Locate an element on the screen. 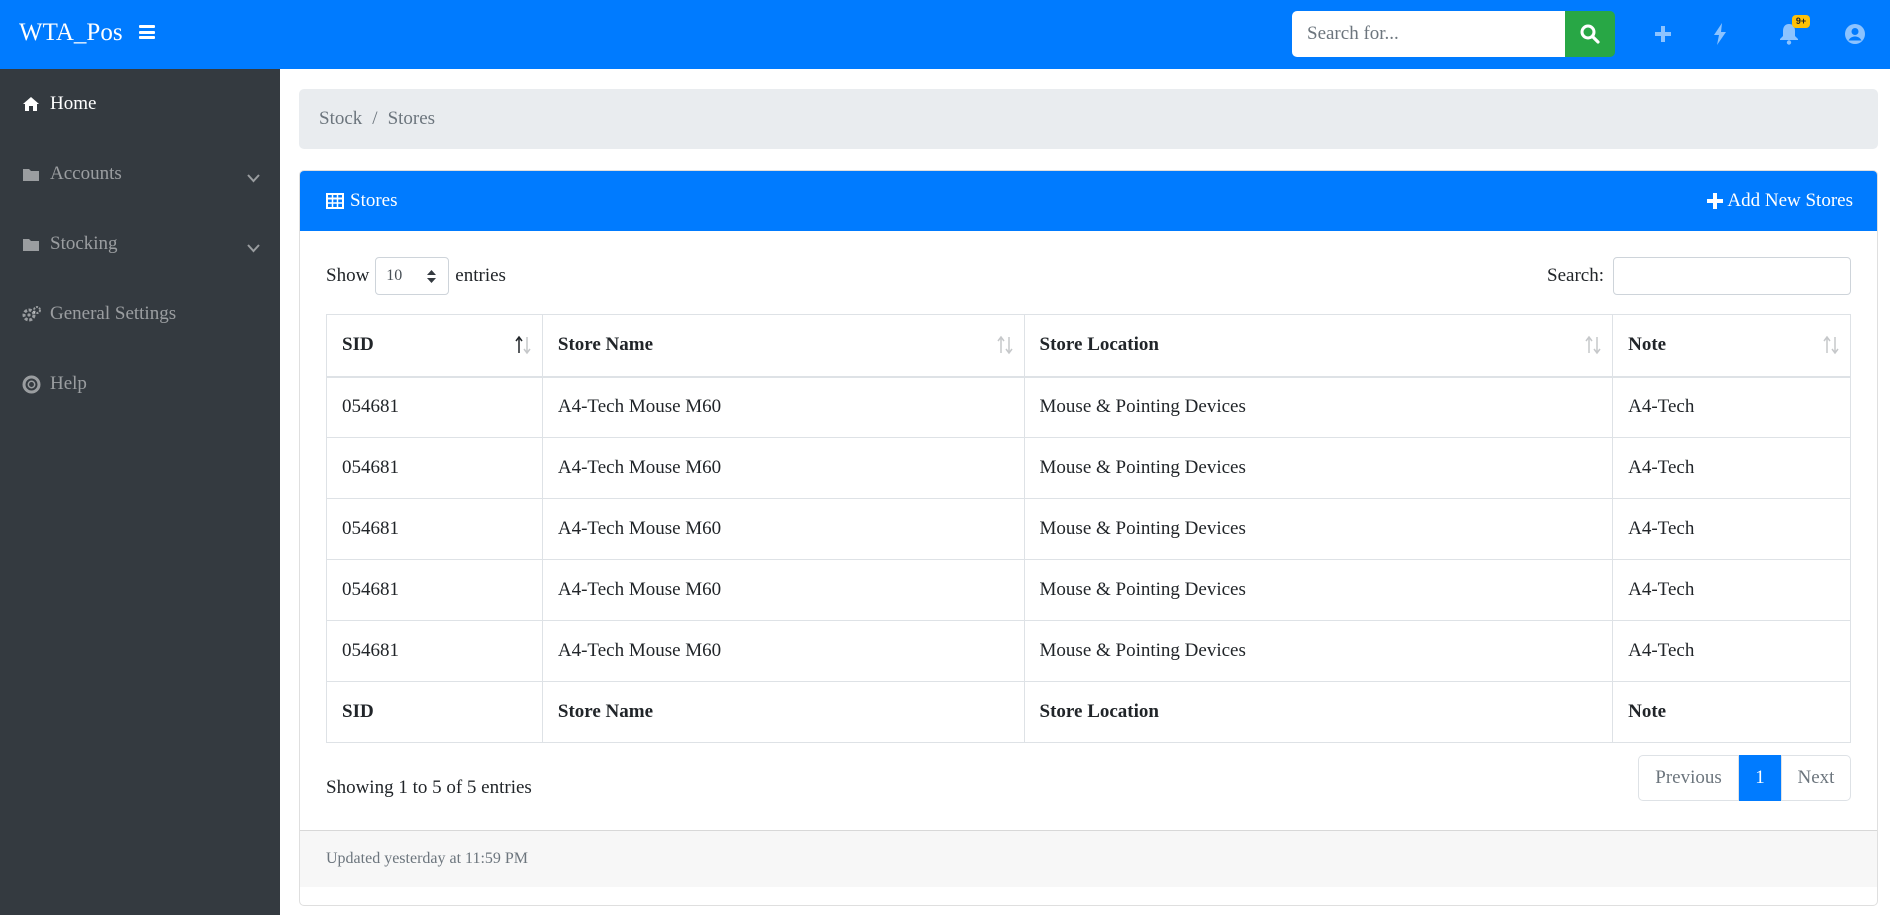  table-search-label: Search: is located at coordinates (1575, 275).